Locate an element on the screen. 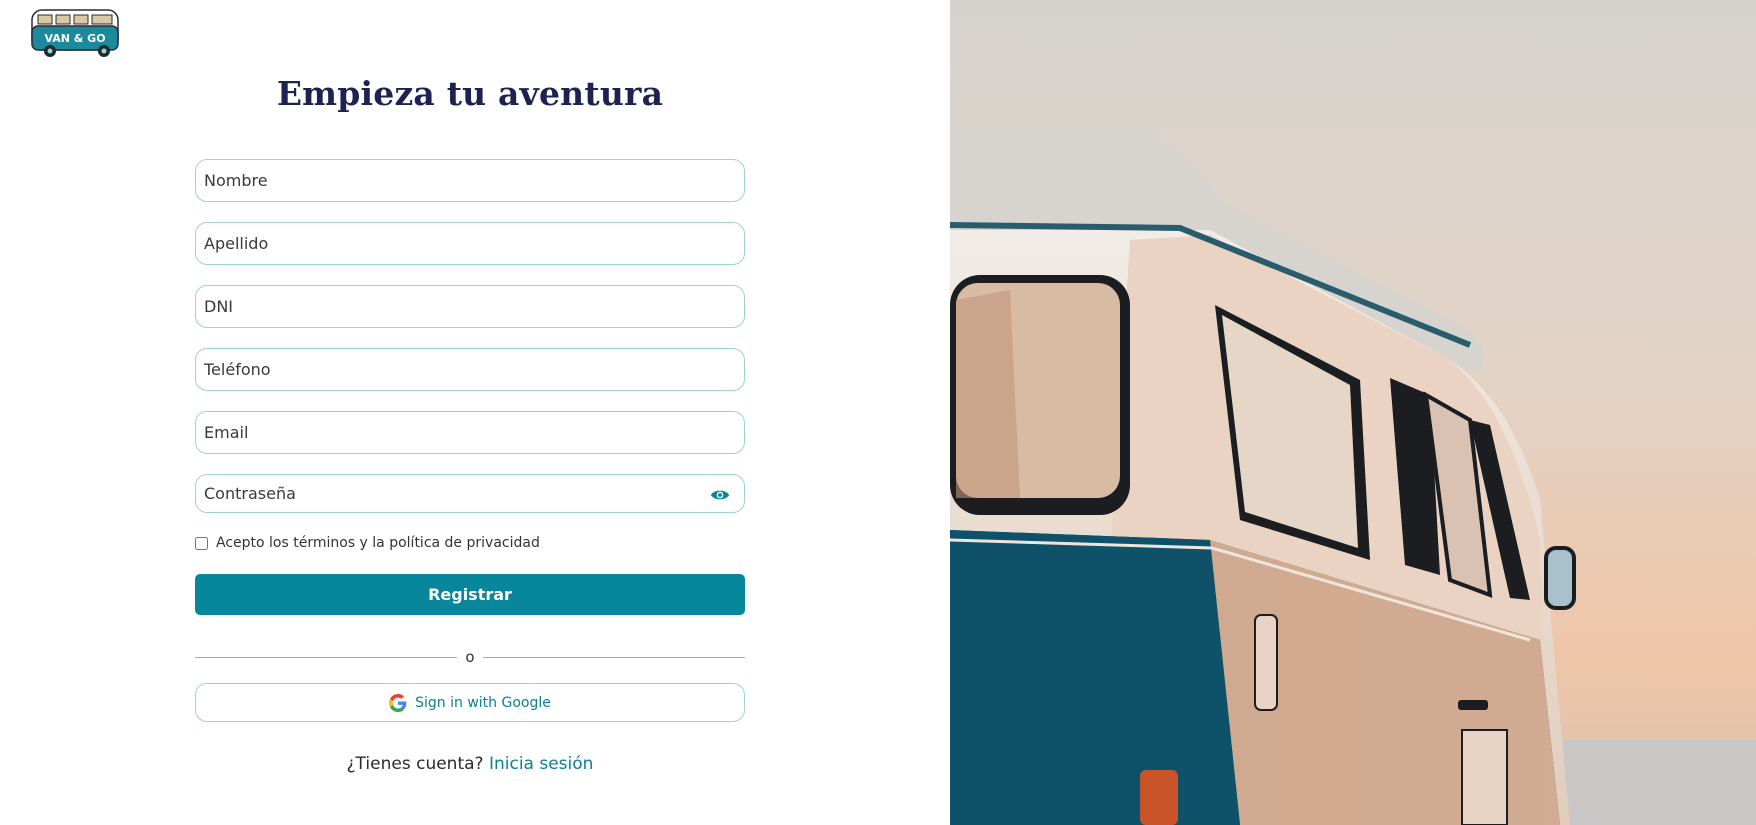 This screenshot has height=825, width=1756. signin-row: ¿Tienes cuenta? Inicia sesión is located at coordinates (470, 764).